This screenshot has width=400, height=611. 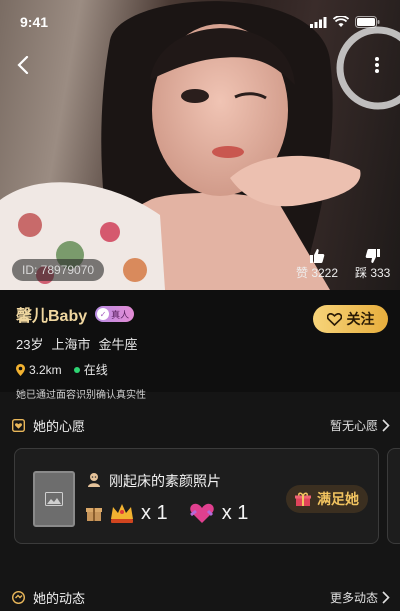 I want to click on wish-section-title: 她的心愿, so click(x=48, y=425).